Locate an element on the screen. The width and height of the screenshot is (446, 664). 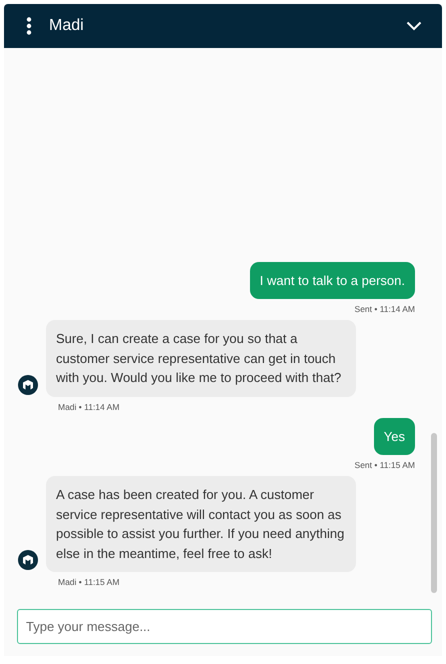
chat-title: Madi is located at coordinates (67, 26).